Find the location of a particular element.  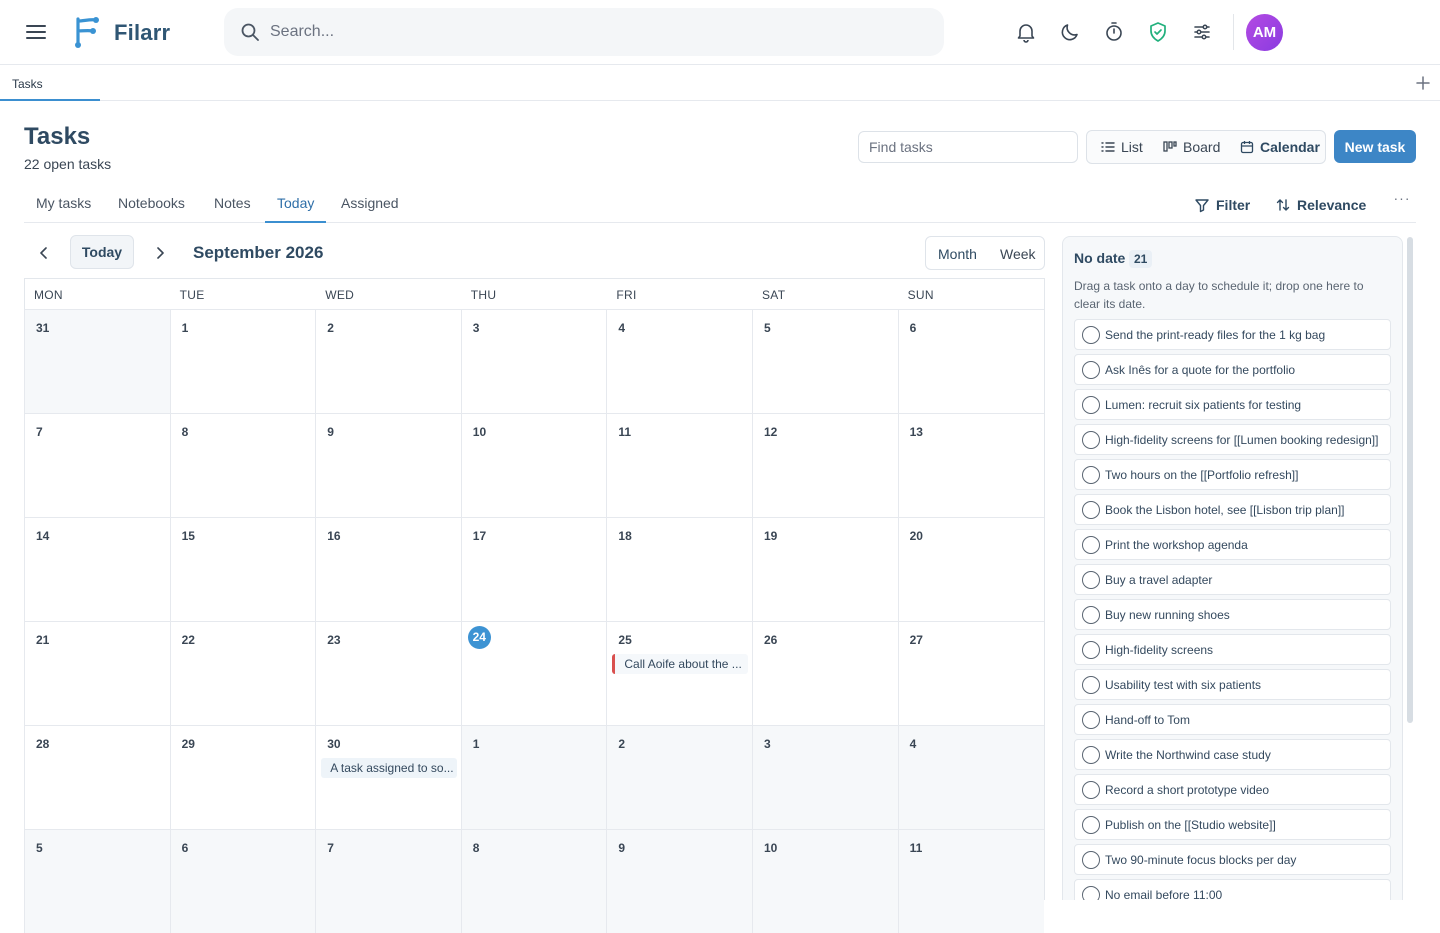

calendar-day-cell: 18 is located at coordinates (679, 569).